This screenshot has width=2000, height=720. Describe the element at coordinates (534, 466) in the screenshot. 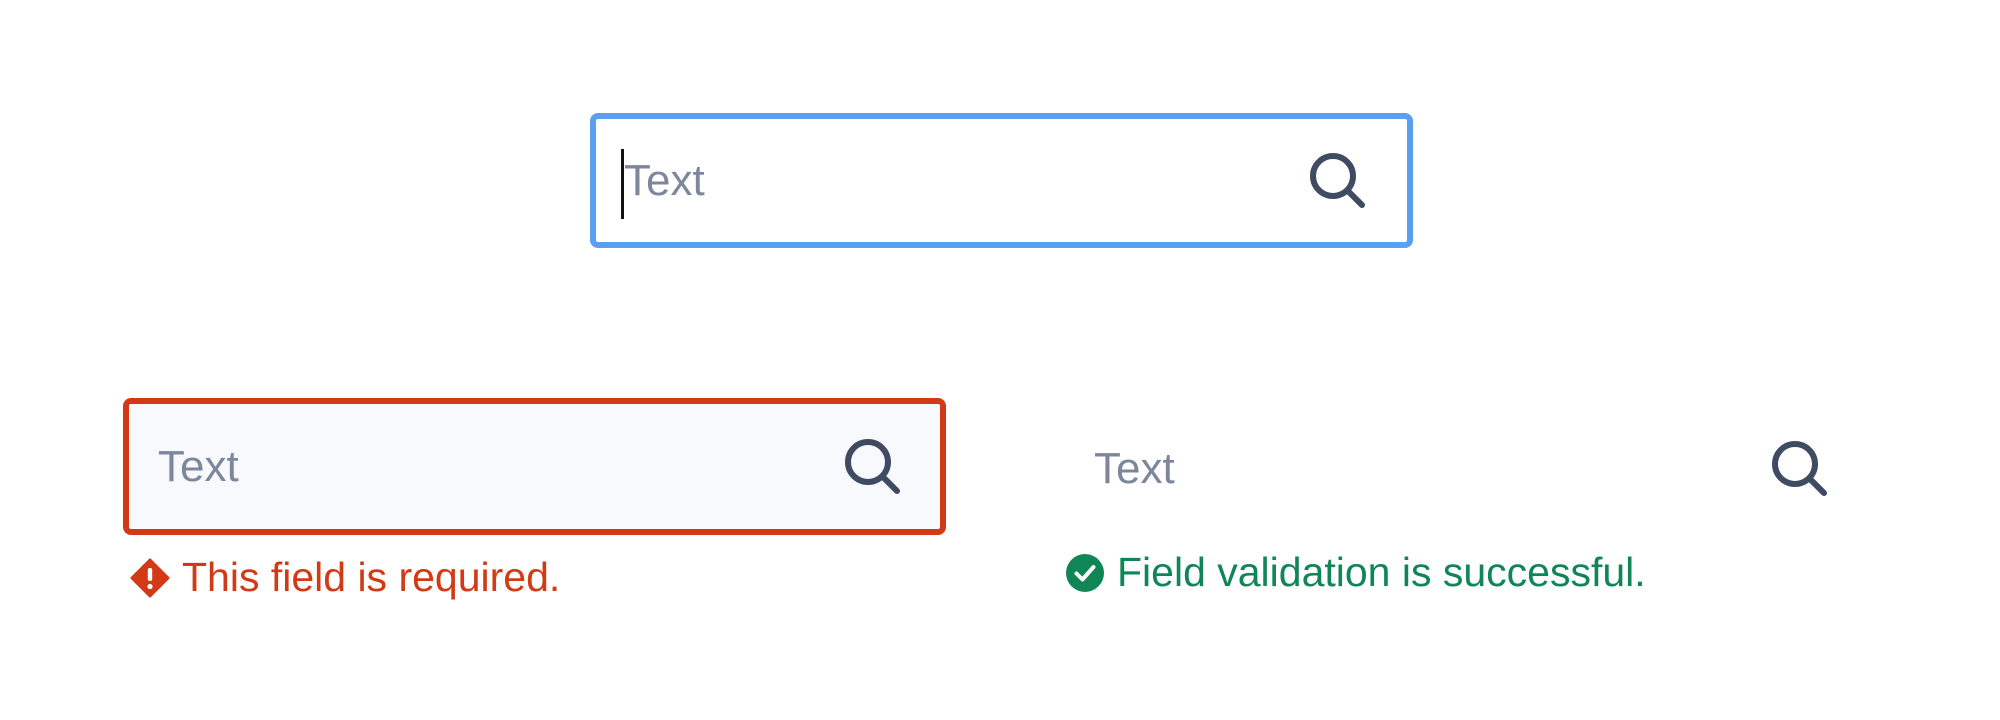

I see `search-field-error: Text` at that location.